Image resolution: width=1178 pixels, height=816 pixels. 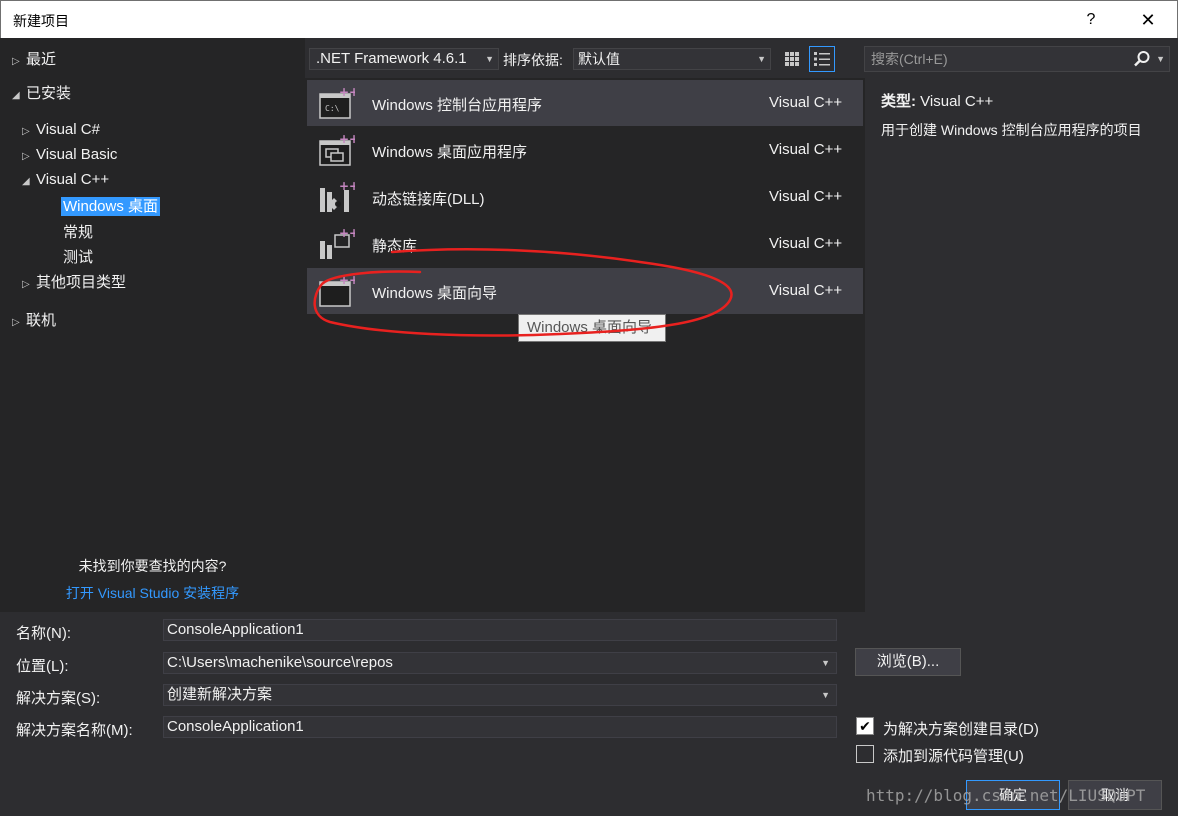 What do you see at coordinates (585, 291) in the screenshot?
I see `template-row-desktop-wizard: ++ Windows 桌面向导 Visual C++` at bounding box center [585, 291].